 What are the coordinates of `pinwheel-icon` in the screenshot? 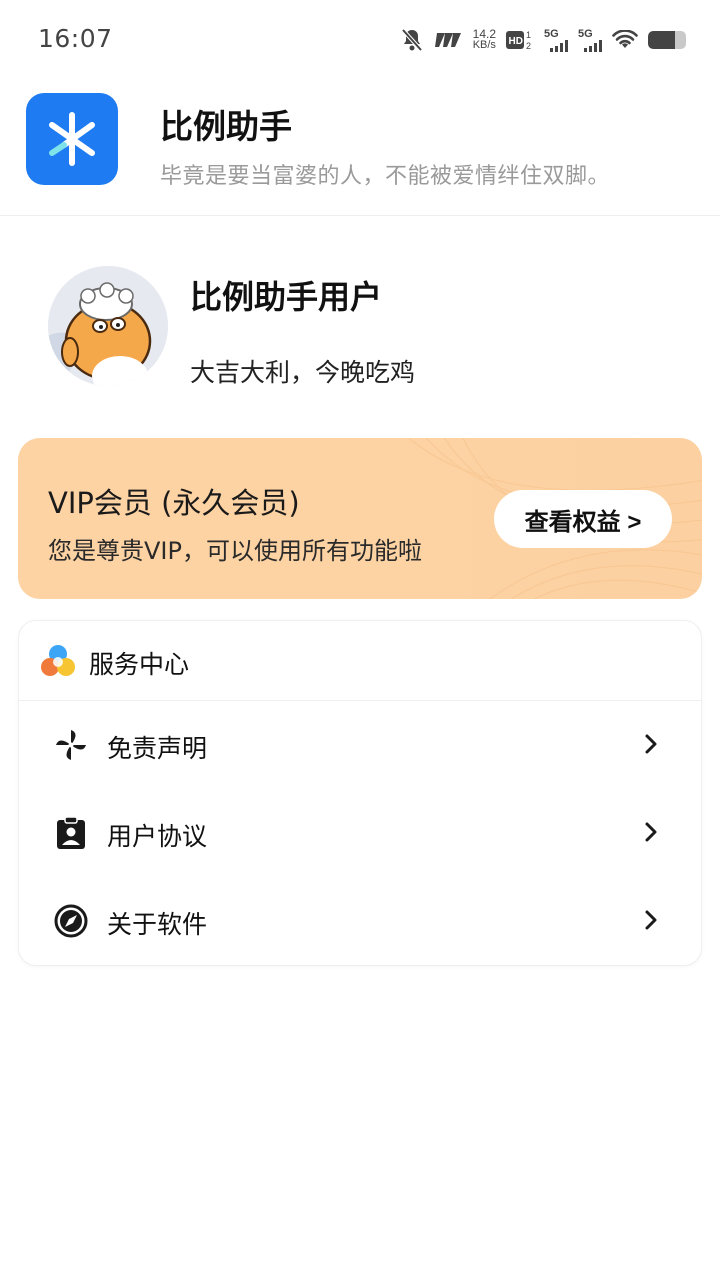 It's located at (71, 745).